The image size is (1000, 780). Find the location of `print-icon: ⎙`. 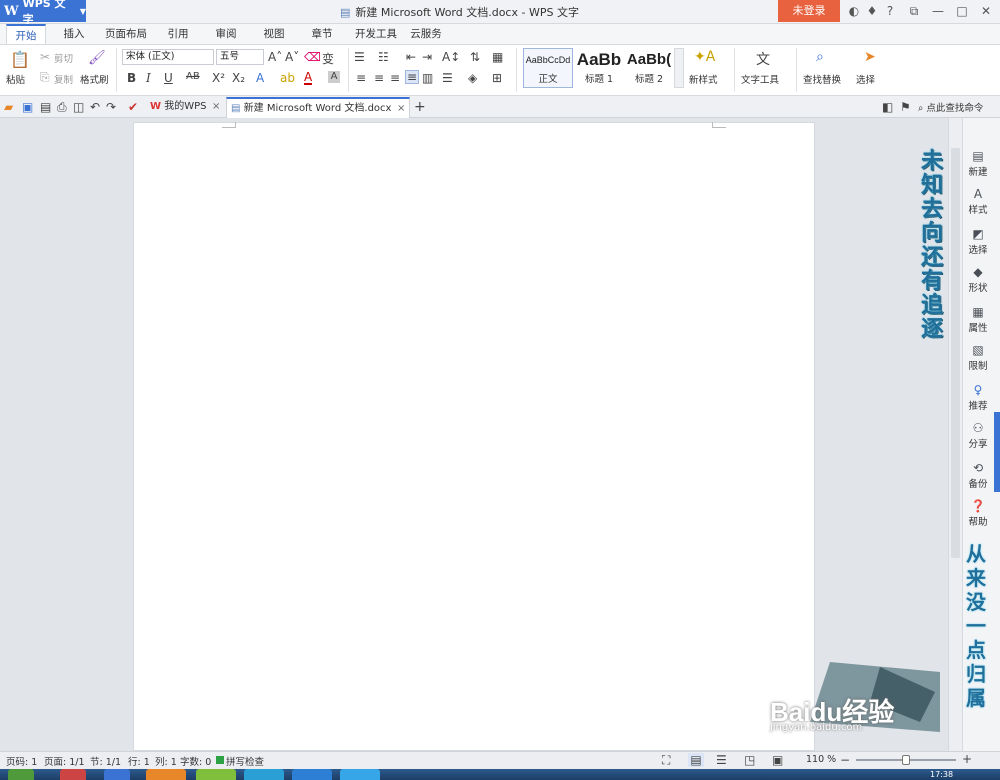

print-icon: ⎙ is located at coordinates (62, 107).